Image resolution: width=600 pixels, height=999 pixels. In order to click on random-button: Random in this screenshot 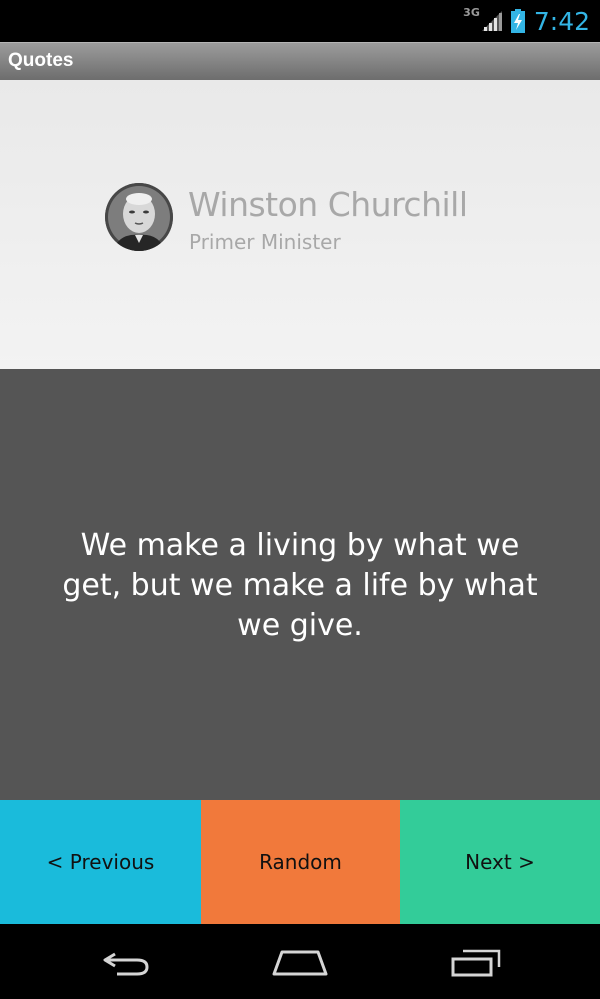, I will do `click(300, 862)`.